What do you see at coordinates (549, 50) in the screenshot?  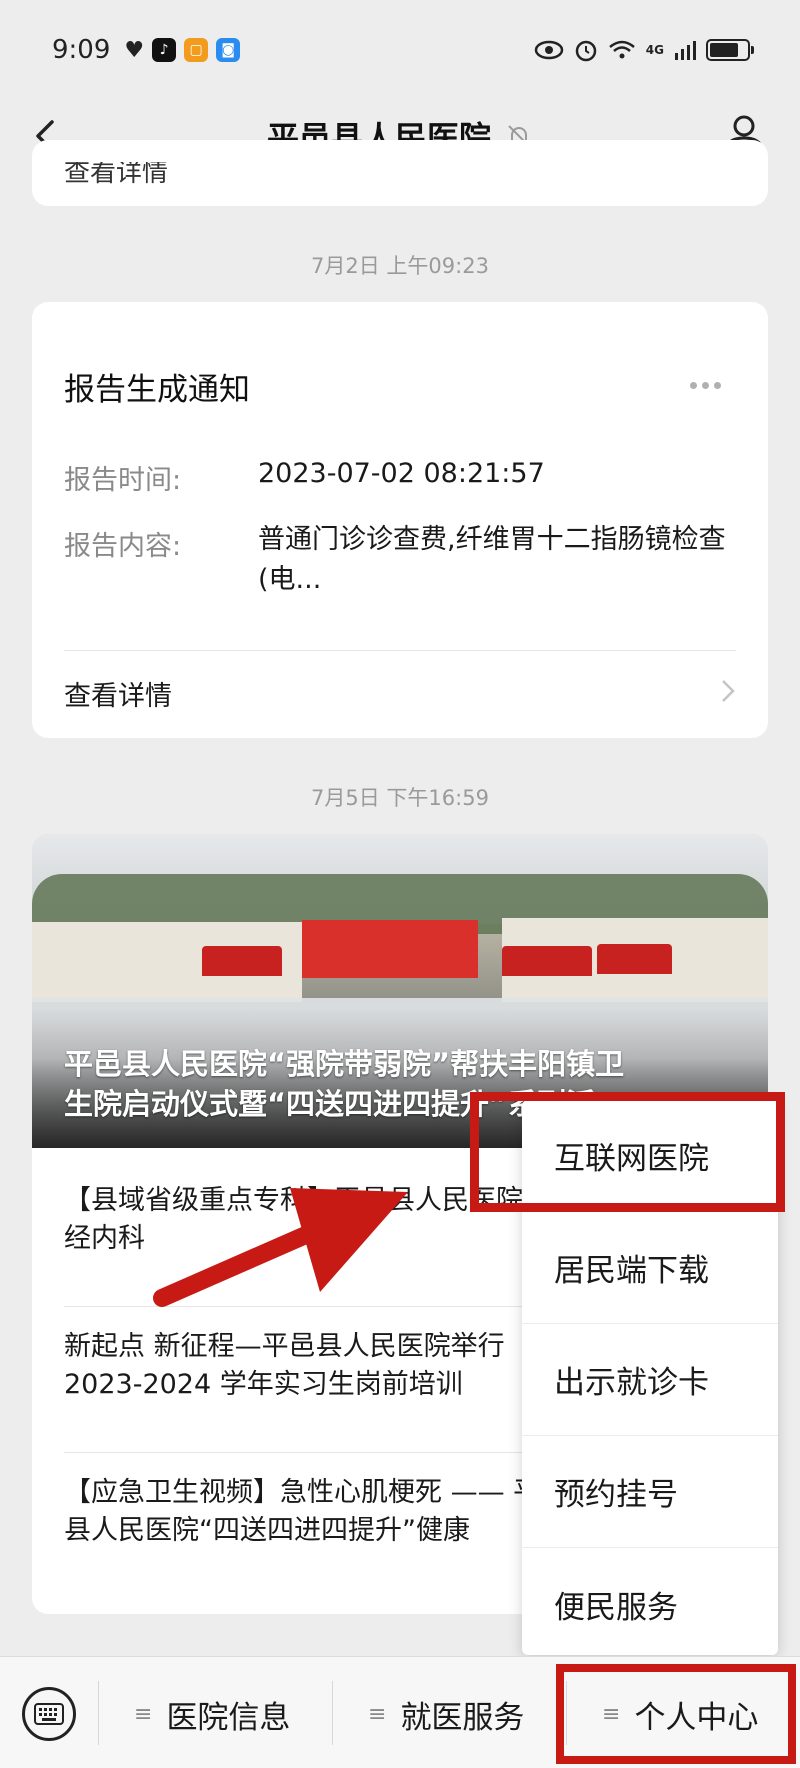 I see `eye-icon` at bounding box center [549, 50].